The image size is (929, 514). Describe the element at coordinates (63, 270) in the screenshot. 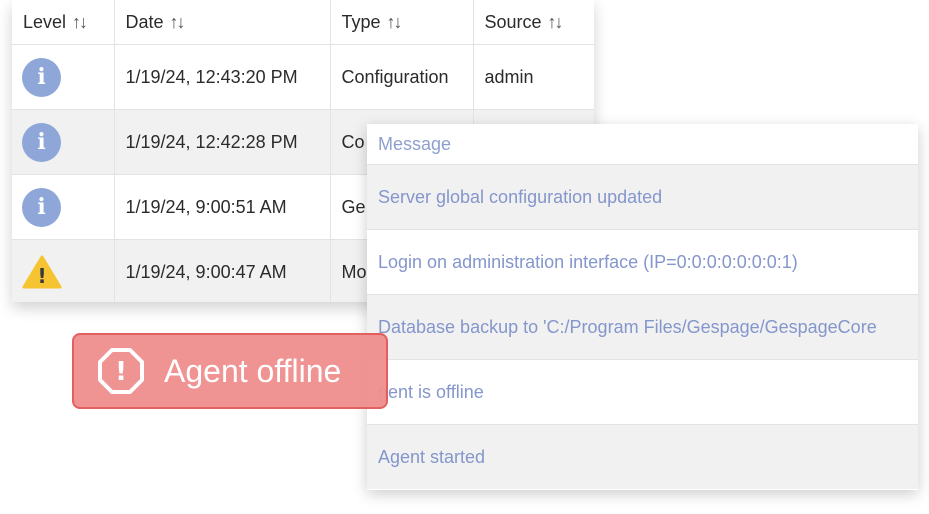

I see `level-cell: !` at that location.